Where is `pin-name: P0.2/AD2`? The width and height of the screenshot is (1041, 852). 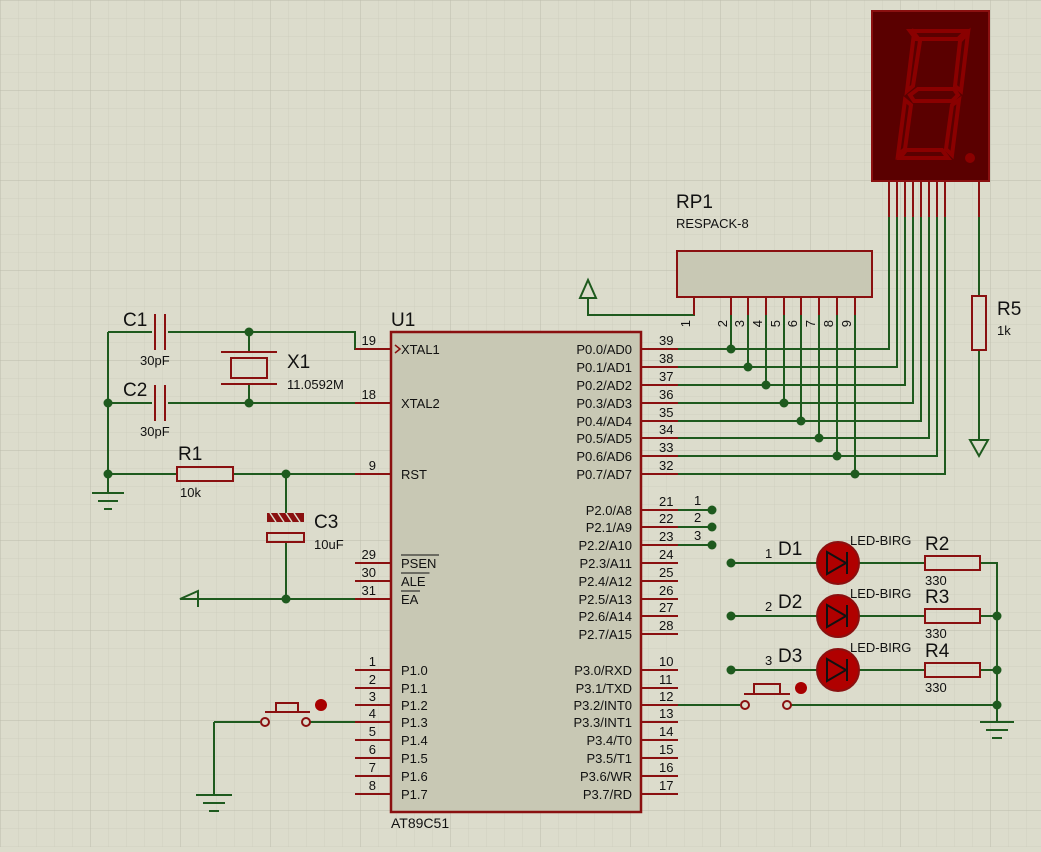 pin-name: P0.2/AD2 is located at coordinates (604, 385).